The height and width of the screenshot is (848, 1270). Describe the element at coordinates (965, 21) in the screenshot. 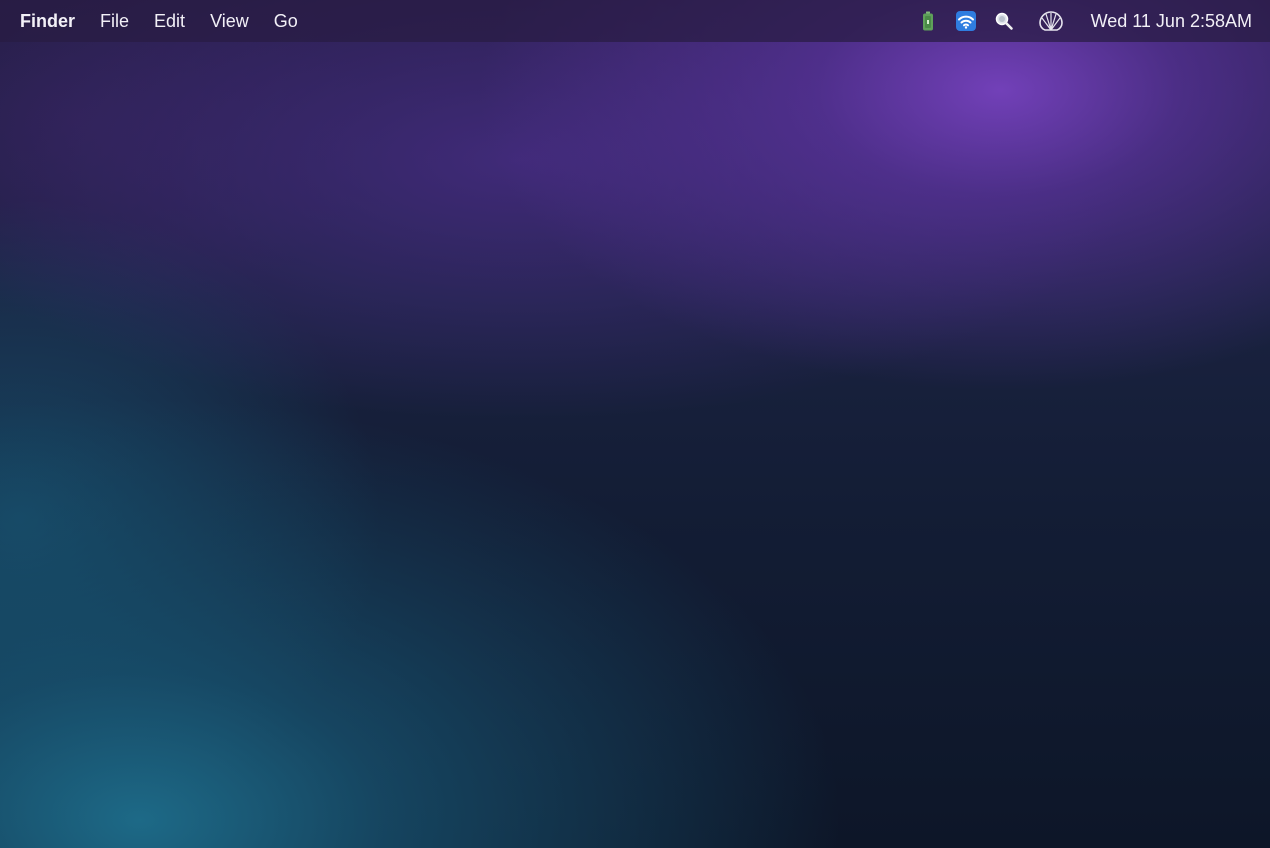

I see `wifi-icon` at that location.